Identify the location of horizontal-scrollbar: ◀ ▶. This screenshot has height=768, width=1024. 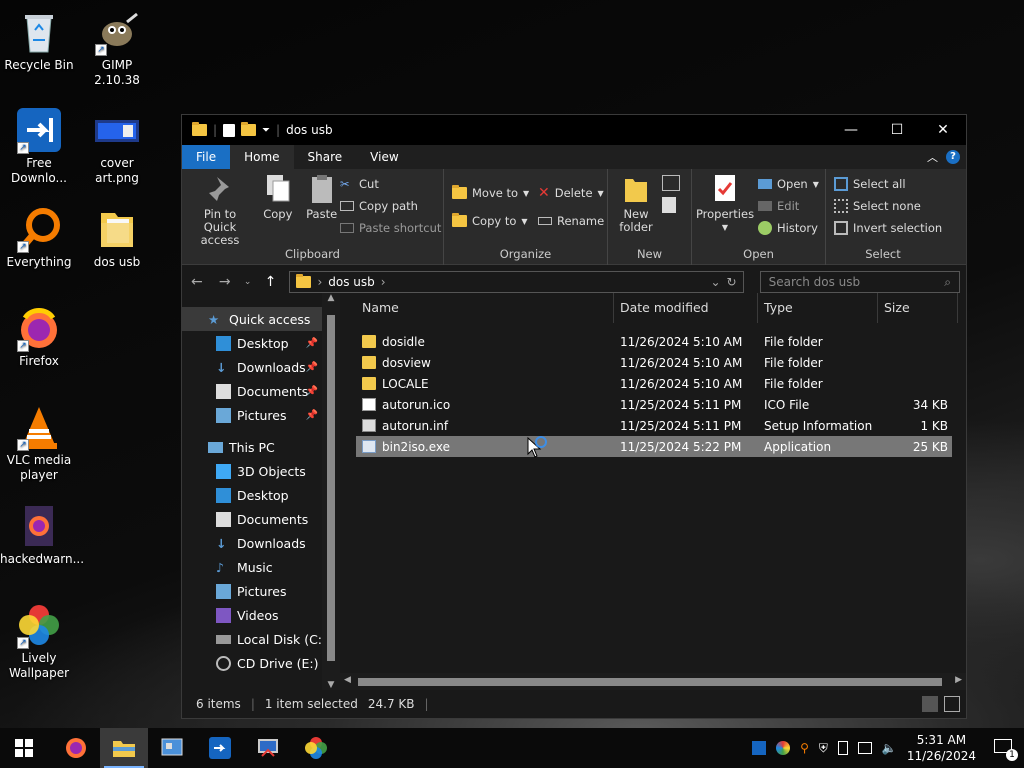
(653, 681).